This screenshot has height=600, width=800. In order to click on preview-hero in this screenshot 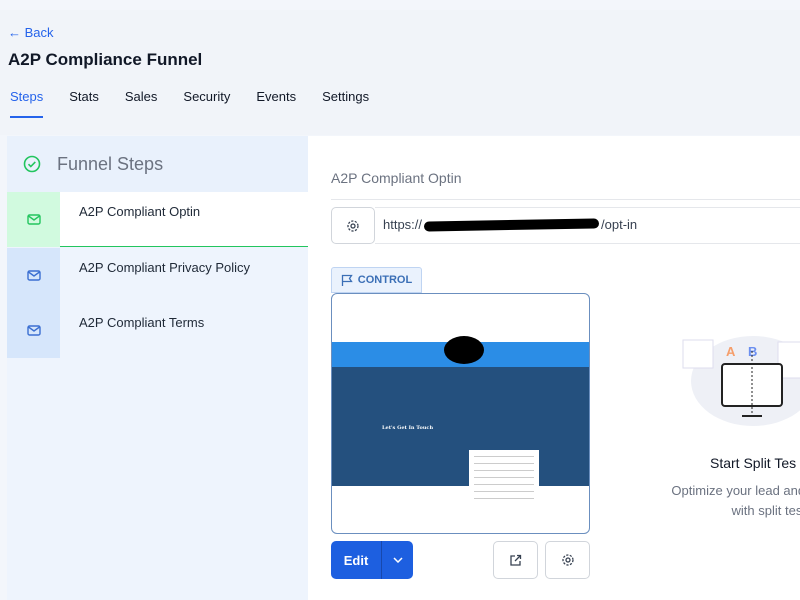, I will do `click(460, 450)`.